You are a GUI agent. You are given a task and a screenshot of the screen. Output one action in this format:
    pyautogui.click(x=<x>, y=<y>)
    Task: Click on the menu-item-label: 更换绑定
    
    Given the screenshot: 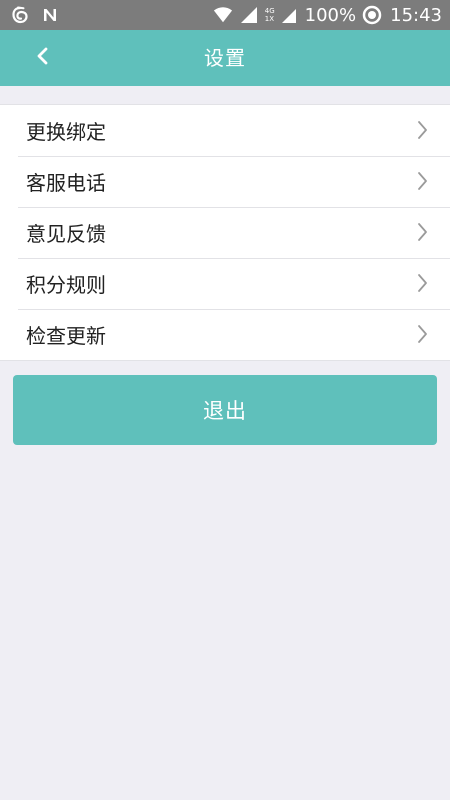 What is the action you would take?
    pyautogui.click(x=66, y=132)
    